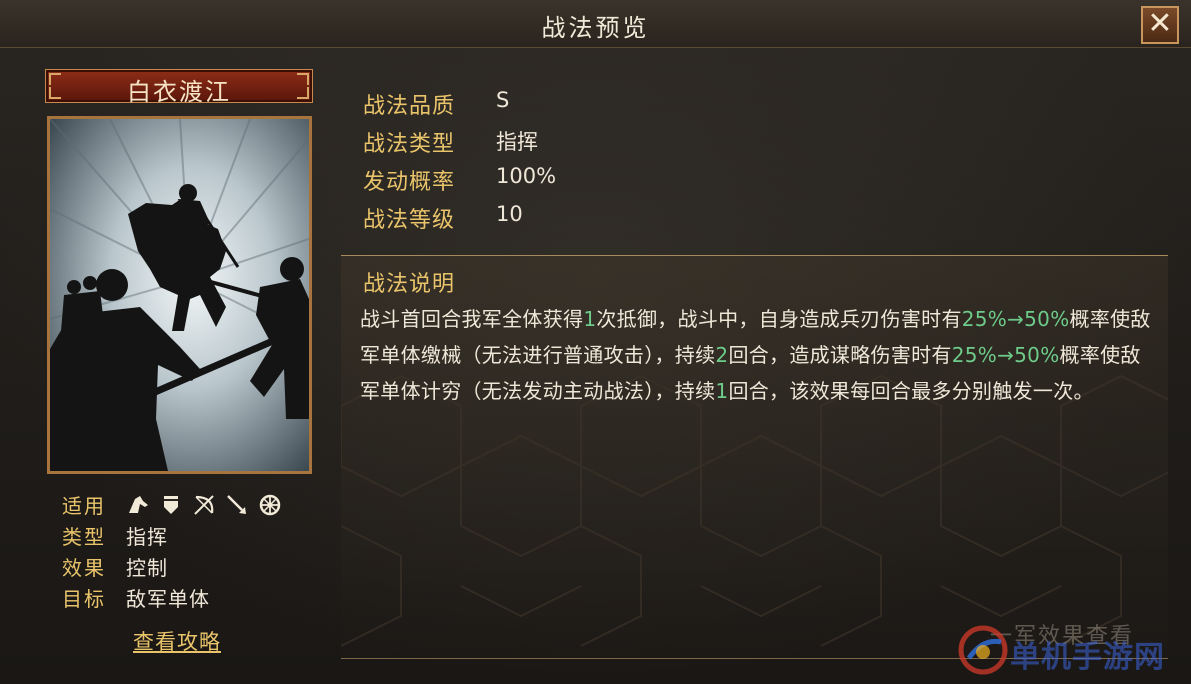 The width and height of the screenshot is (1191, 684). I want to click on shield-icon, so click(171, 505).